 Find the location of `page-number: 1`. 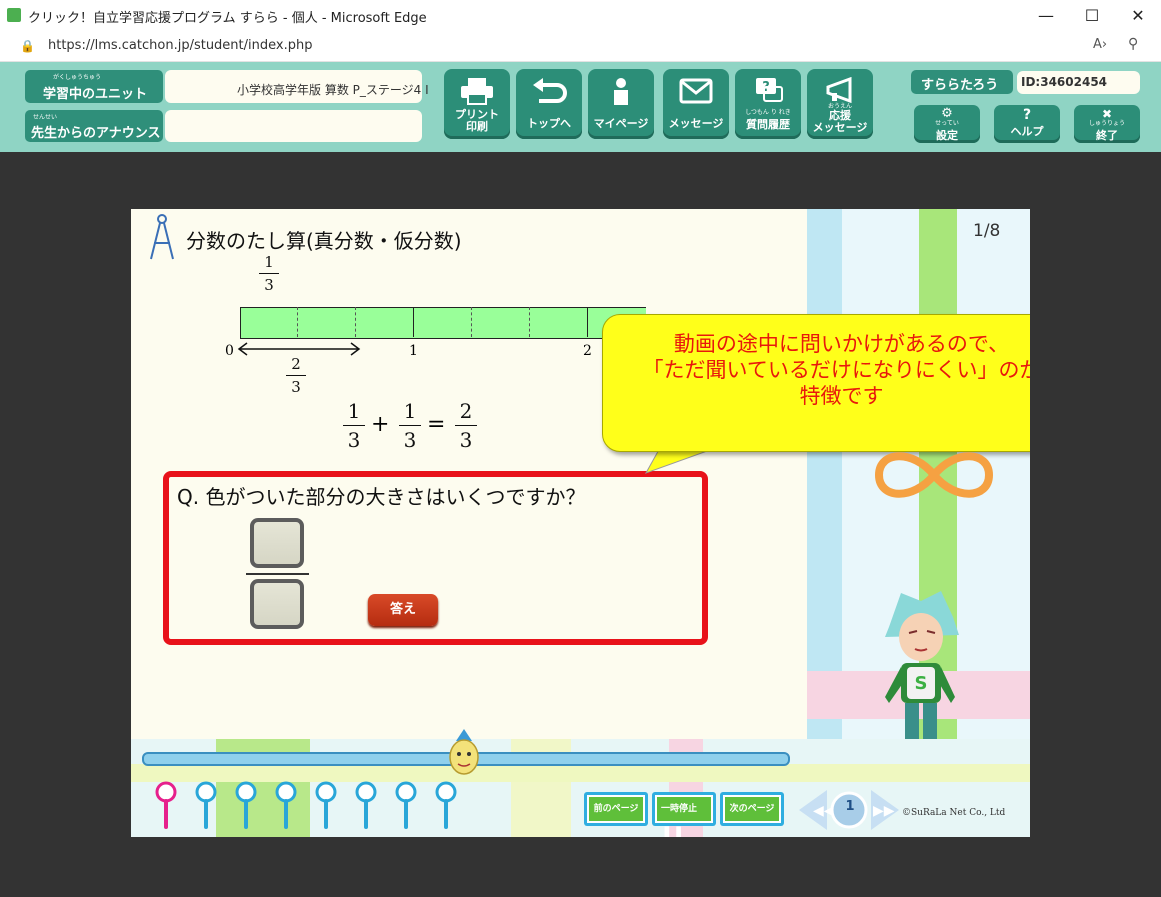

page-number: 1 is located at coordinates (850, 806).